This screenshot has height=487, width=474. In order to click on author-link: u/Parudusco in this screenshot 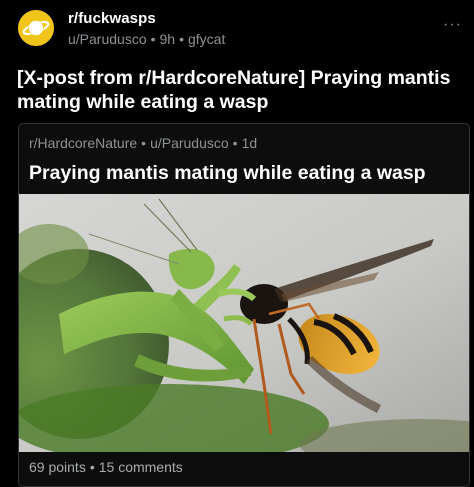, I will do `click(107, 39)`.